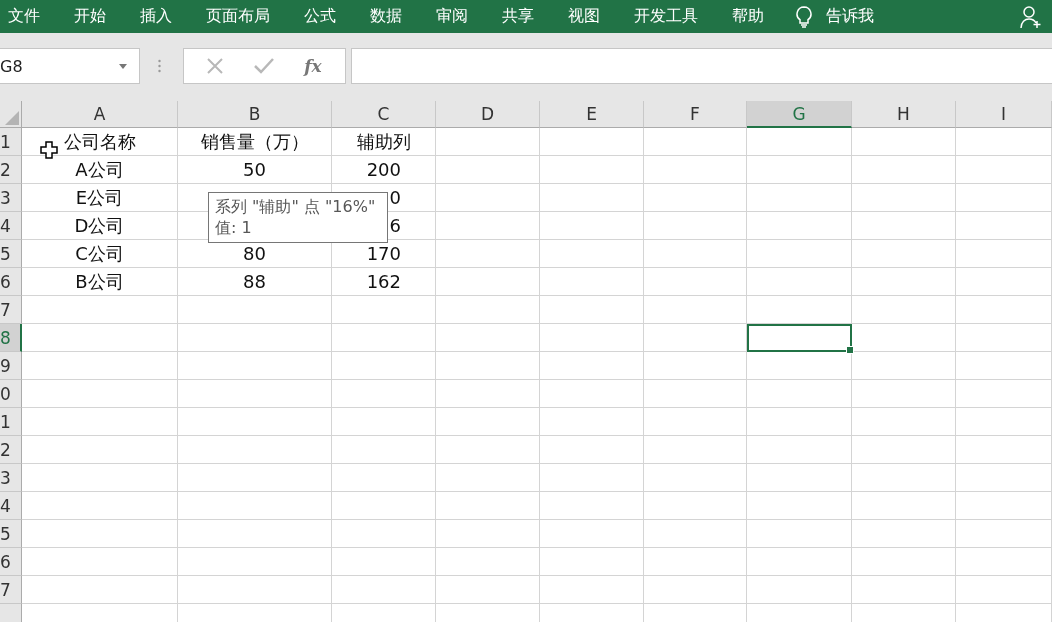  Describe the element at coordinates (215, 66) in the screenshot. I see `cancel-icon` at that location.